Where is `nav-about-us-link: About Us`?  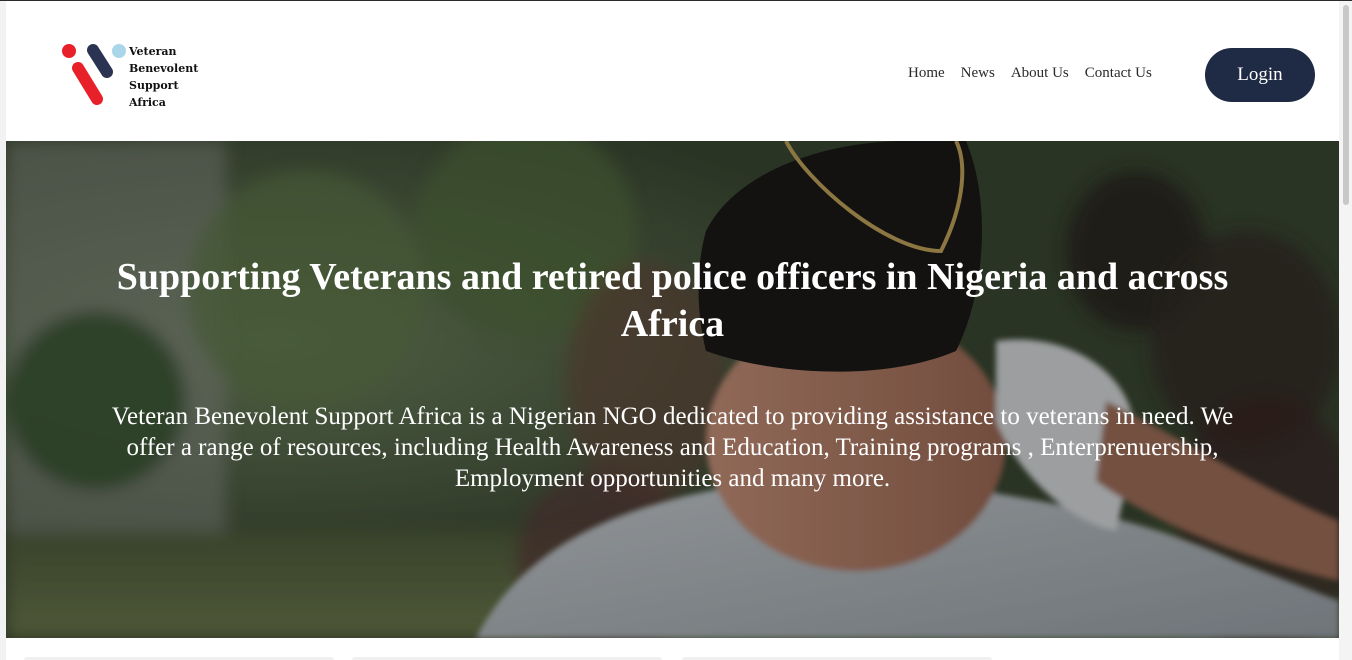
nav-about-us-link: About Us is located at coordinates (1040, 73).